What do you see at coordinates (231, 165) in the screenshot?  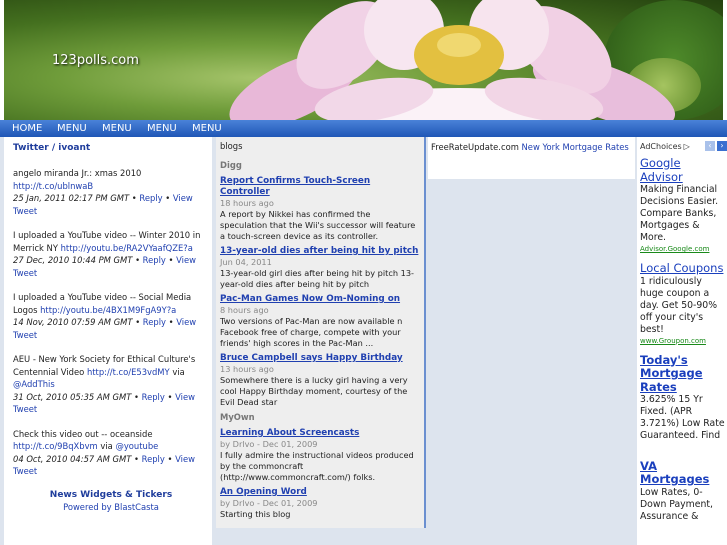 I see `section-heading: Digg` at bounding box center [231, 165].